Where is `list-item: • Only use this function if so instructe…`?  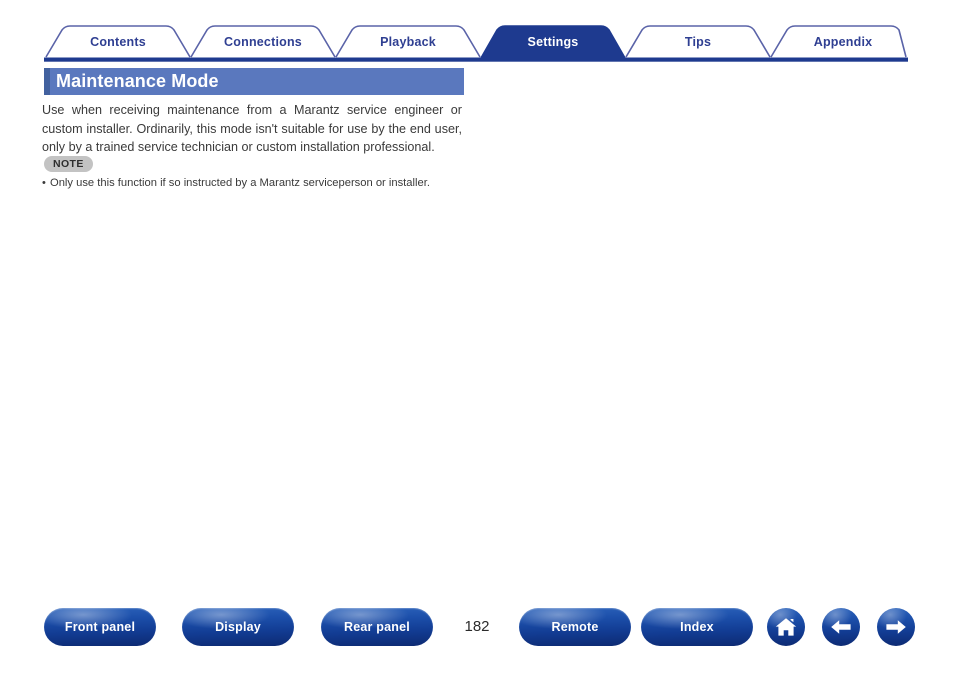
list-item: • Only use this function if so instructe… is located at coordinates (272, 183).